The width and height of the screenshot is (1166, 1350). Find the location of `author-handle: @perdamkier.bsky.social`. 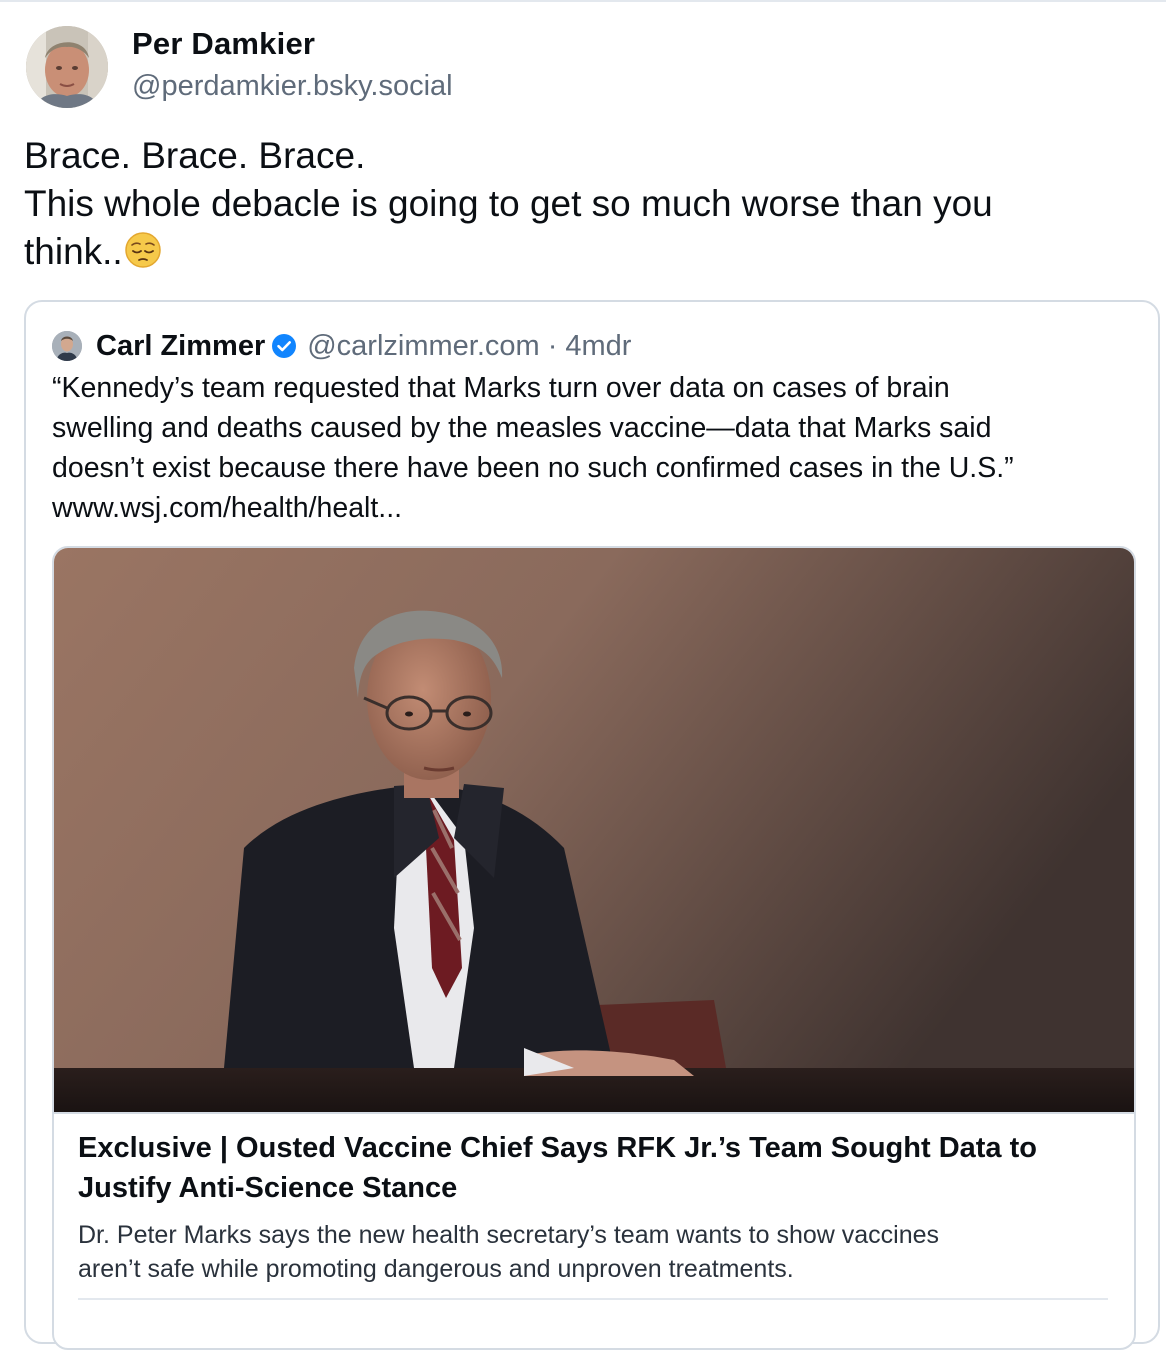

author-handle: @perdamkier.bsky.social is located at coordinates (292, 86).